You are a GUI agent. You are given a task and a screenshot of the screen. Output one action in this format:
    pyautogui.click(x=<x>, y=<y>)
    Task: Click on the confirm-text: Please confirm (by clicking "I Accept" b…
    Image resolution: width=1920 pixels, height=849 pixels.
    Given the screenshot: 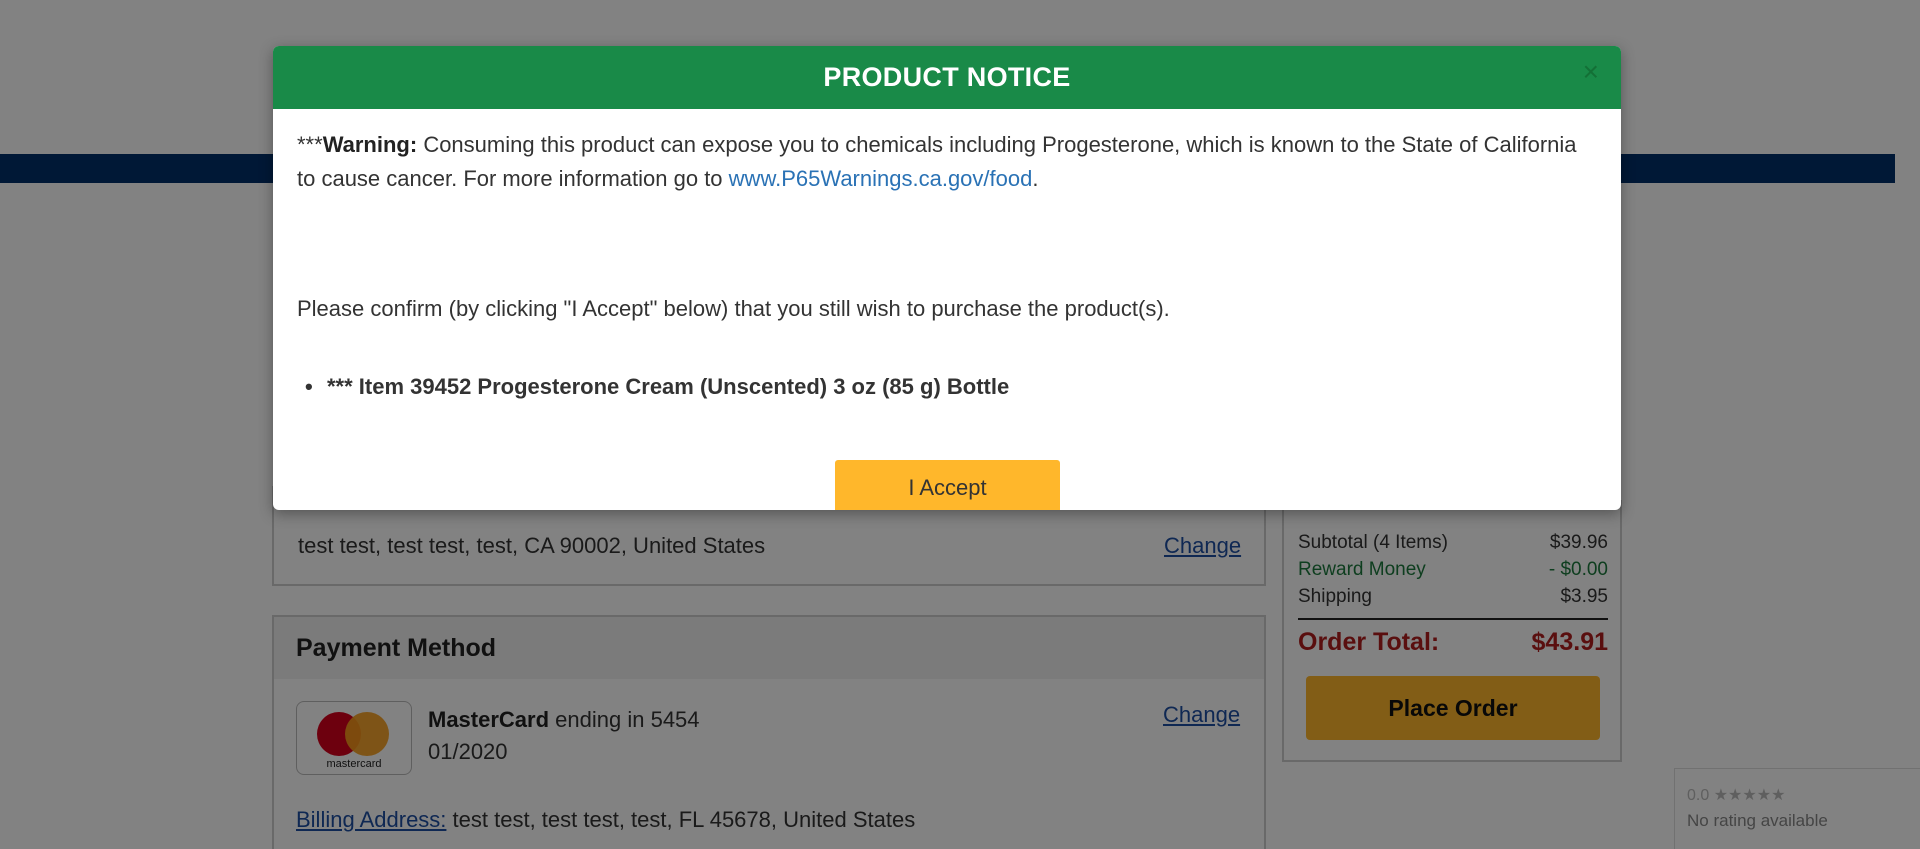 What is the action you would take?
    pyautogui.click(x=733, y=308)
    